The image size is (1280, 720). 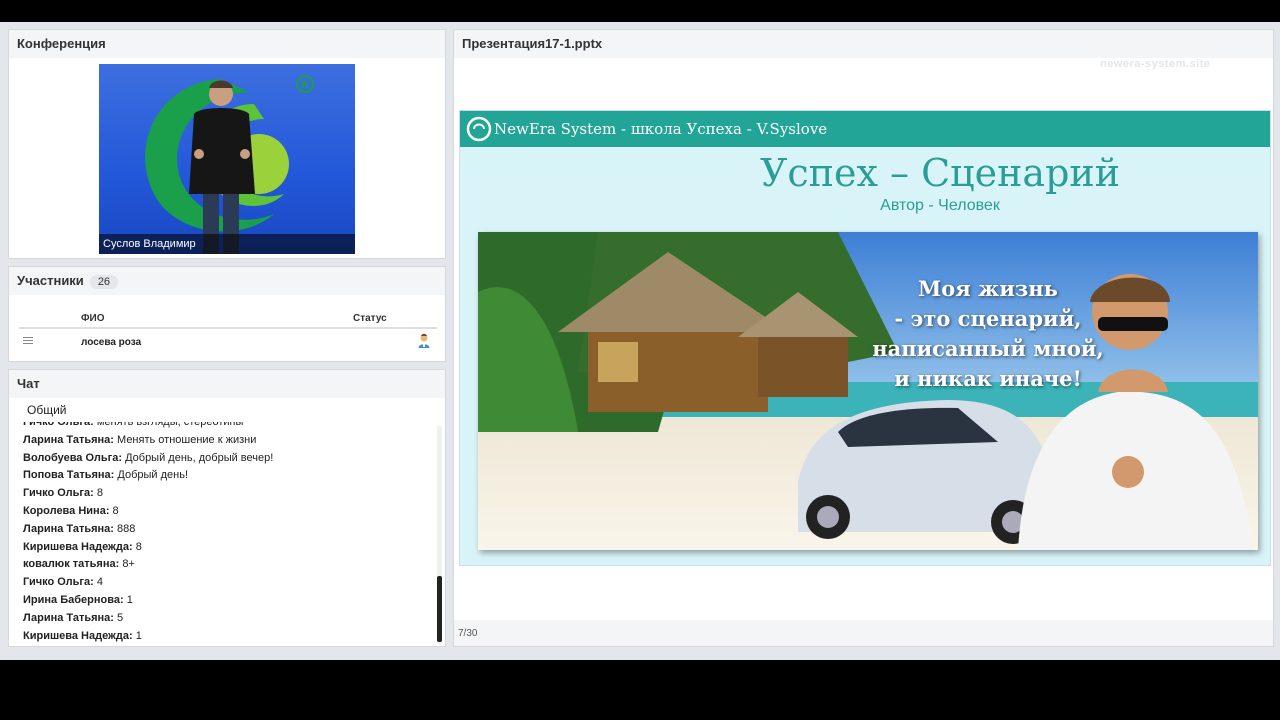 What do you see at coordinates (940, 173) in the screenshot?
I see `slide-title: Успех – Сценарий` at bounding box center [940, 173].